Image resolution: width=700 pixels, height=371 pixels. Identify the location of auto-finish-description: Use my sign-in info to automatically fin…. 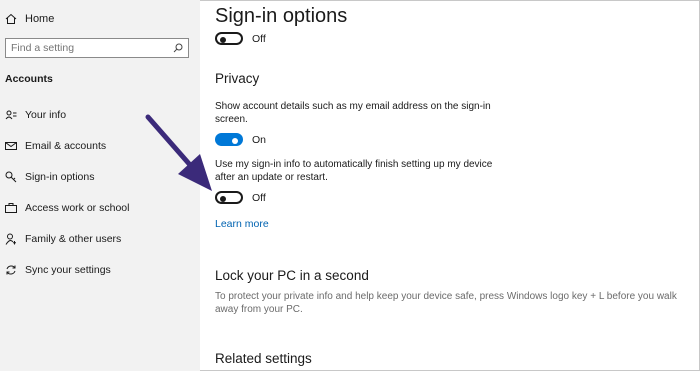
(354, 171).